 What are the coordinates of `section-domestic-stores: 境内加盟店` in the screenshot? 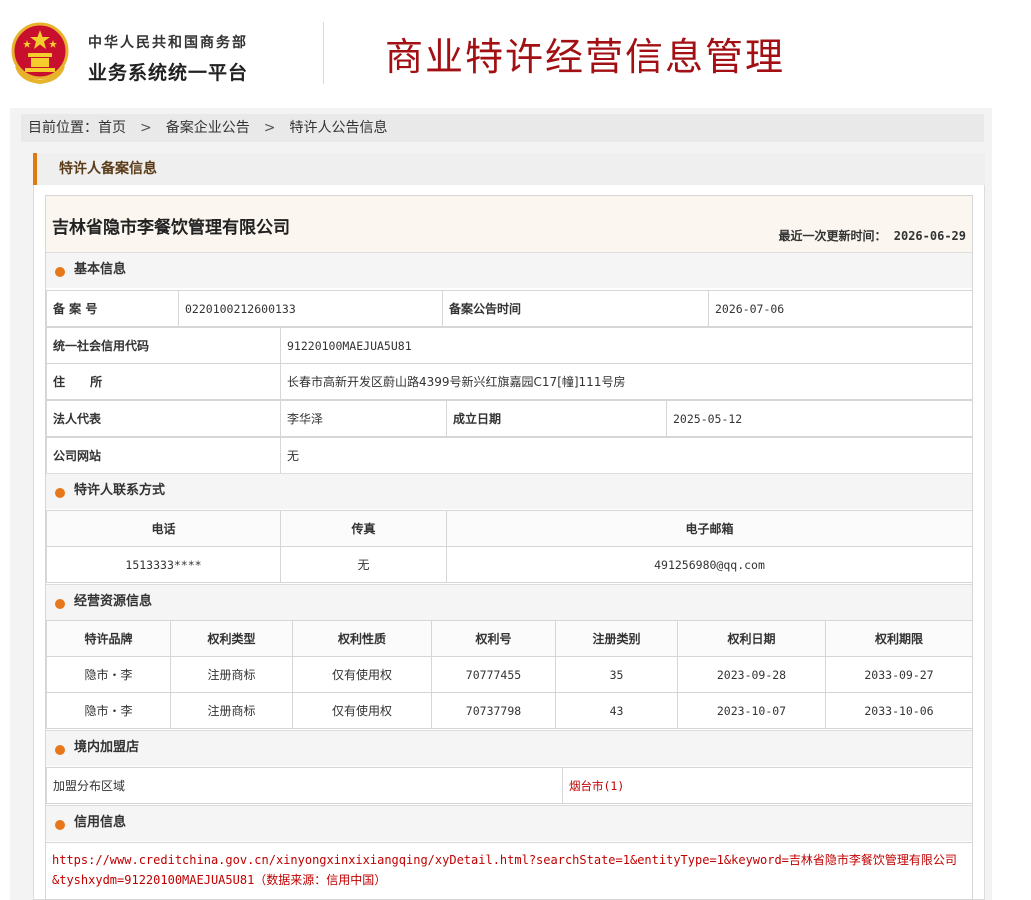 It's located at (509, 748).